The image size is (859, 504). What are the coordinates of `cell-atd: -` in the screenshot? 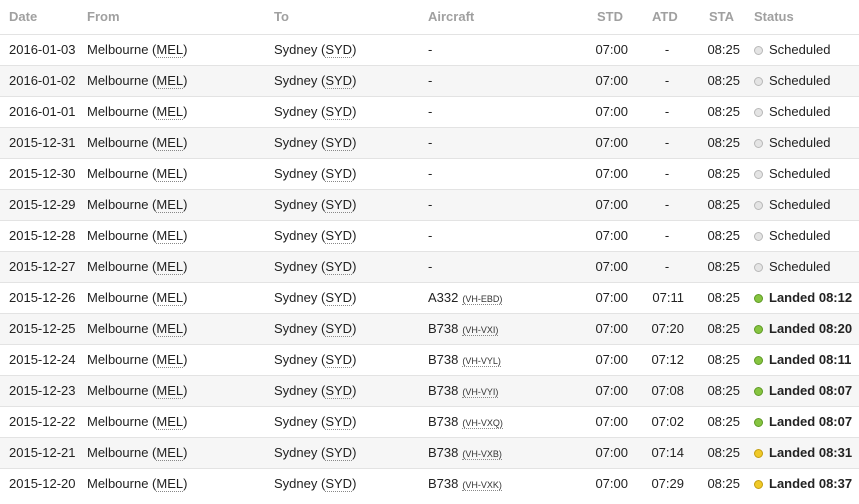 It's located at (667, 204).